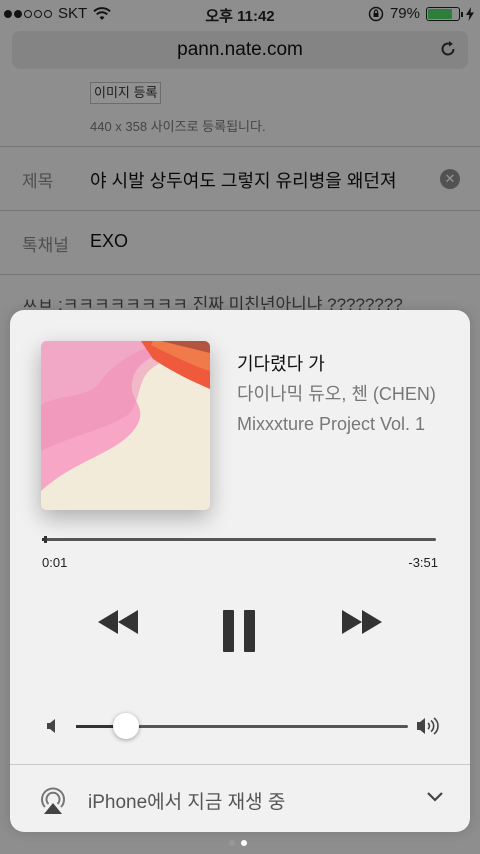 The width and height of the screenshot is (480, 854). Describe the element at coordinates (232, 843) in the screenshot. I see `page-dot` at that location.